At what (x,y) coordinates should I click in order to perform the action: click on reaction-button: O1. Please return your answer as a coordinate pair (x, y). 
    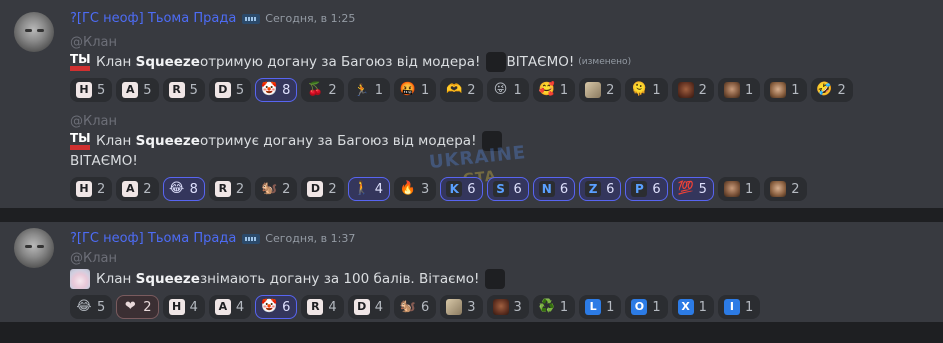
    Looking at the image, I should click on (646, 307).